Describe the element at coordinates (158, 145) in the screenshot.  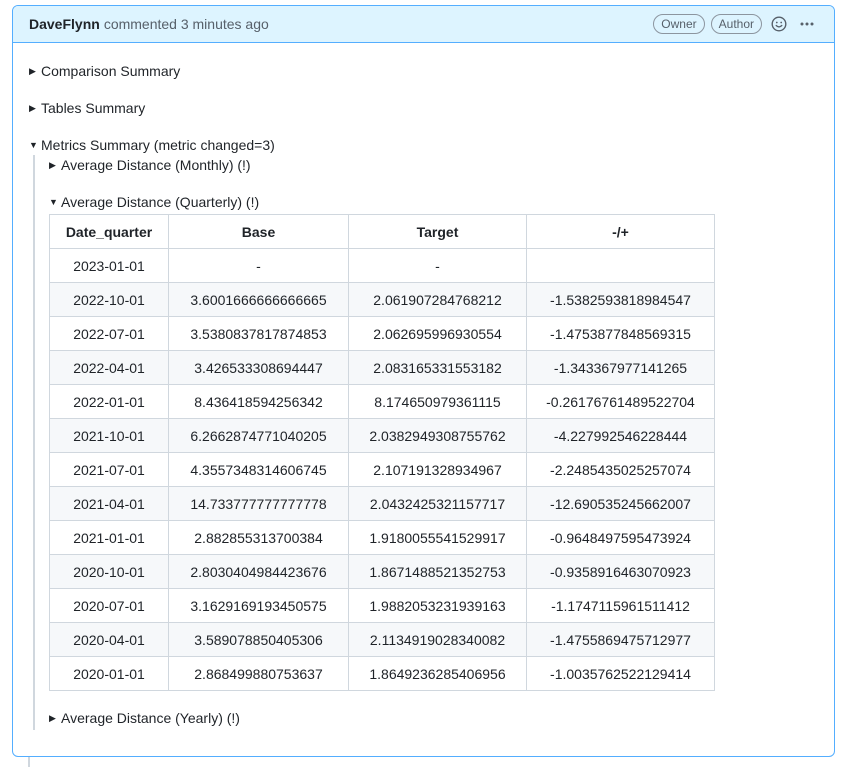
I see `metrics-summary-label: Metrics Summary (metric changed=3)` at that location.